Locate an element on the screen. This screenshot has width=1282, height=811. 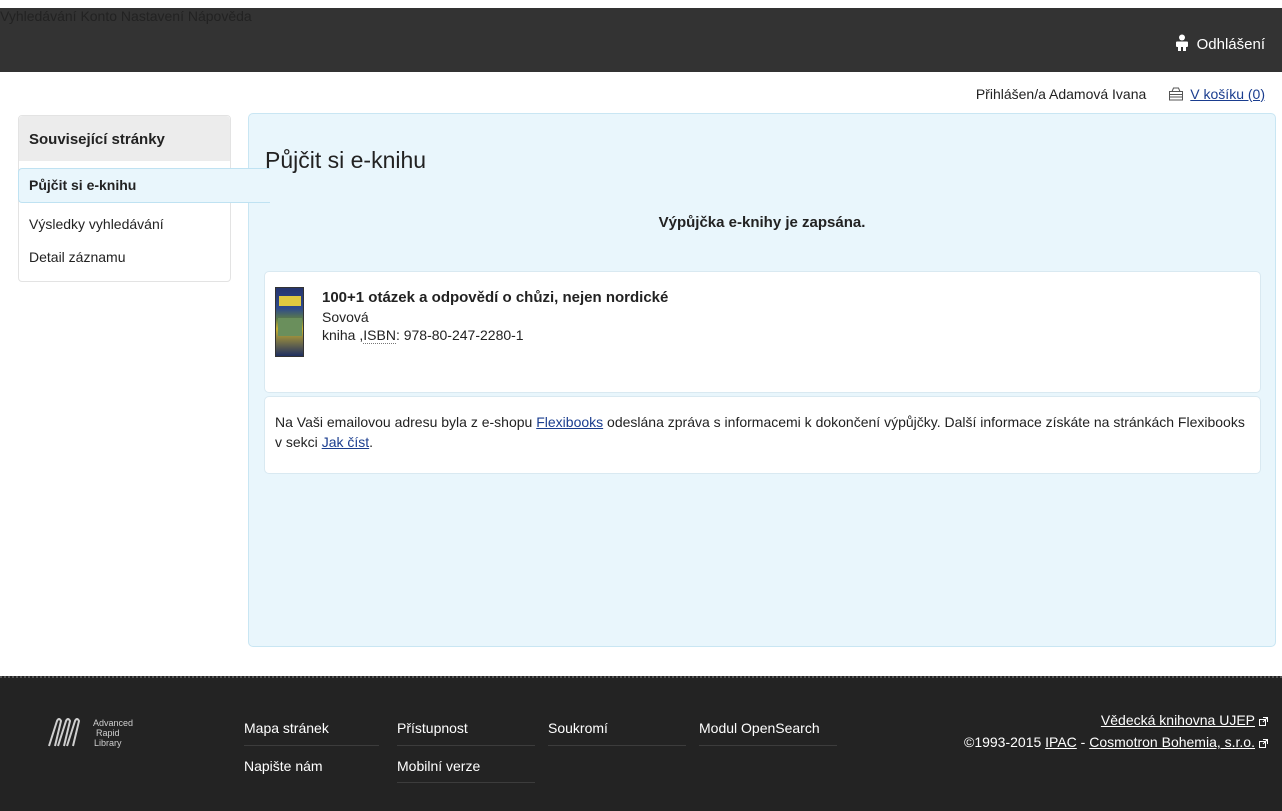
footer-link-sitemap: Mapa stránek is located at coordinates (286, 728).